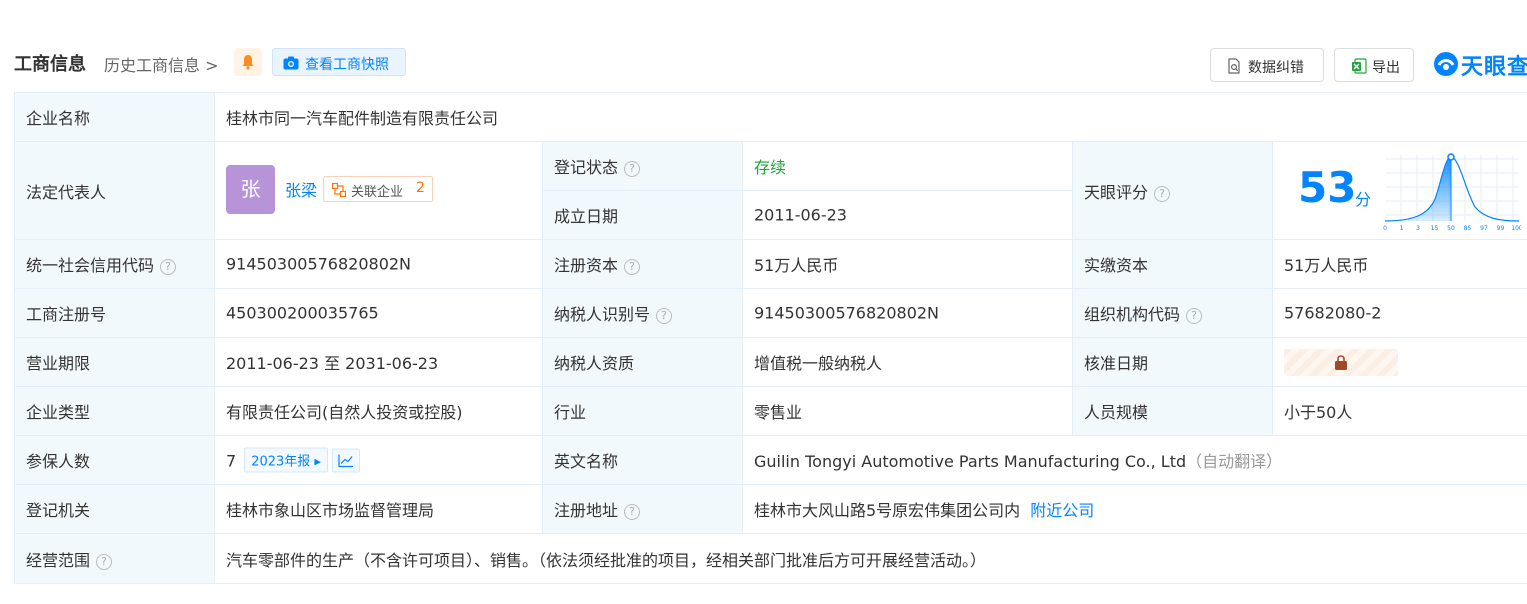 This screenshot has height=604, width=1527. I want to click on score-axis-tick: 50, so click(1451, 228).